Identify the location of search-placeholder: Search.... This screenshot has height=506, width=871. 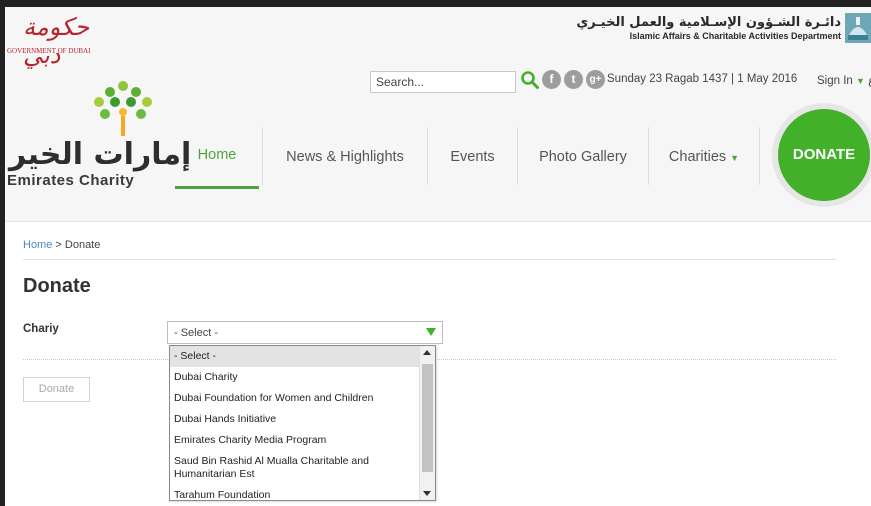
(400, 82).